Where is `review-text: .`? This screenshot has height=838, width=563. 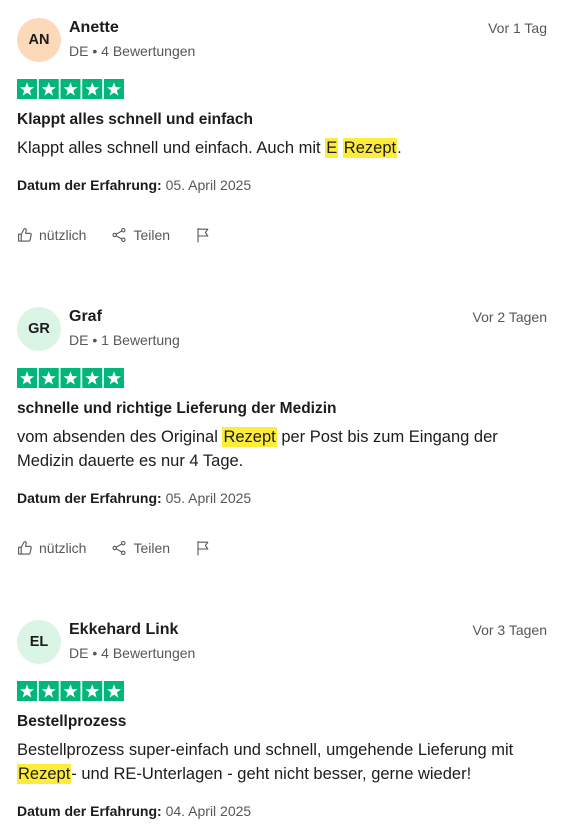 review-text: . is located at coordinates (399, 148).